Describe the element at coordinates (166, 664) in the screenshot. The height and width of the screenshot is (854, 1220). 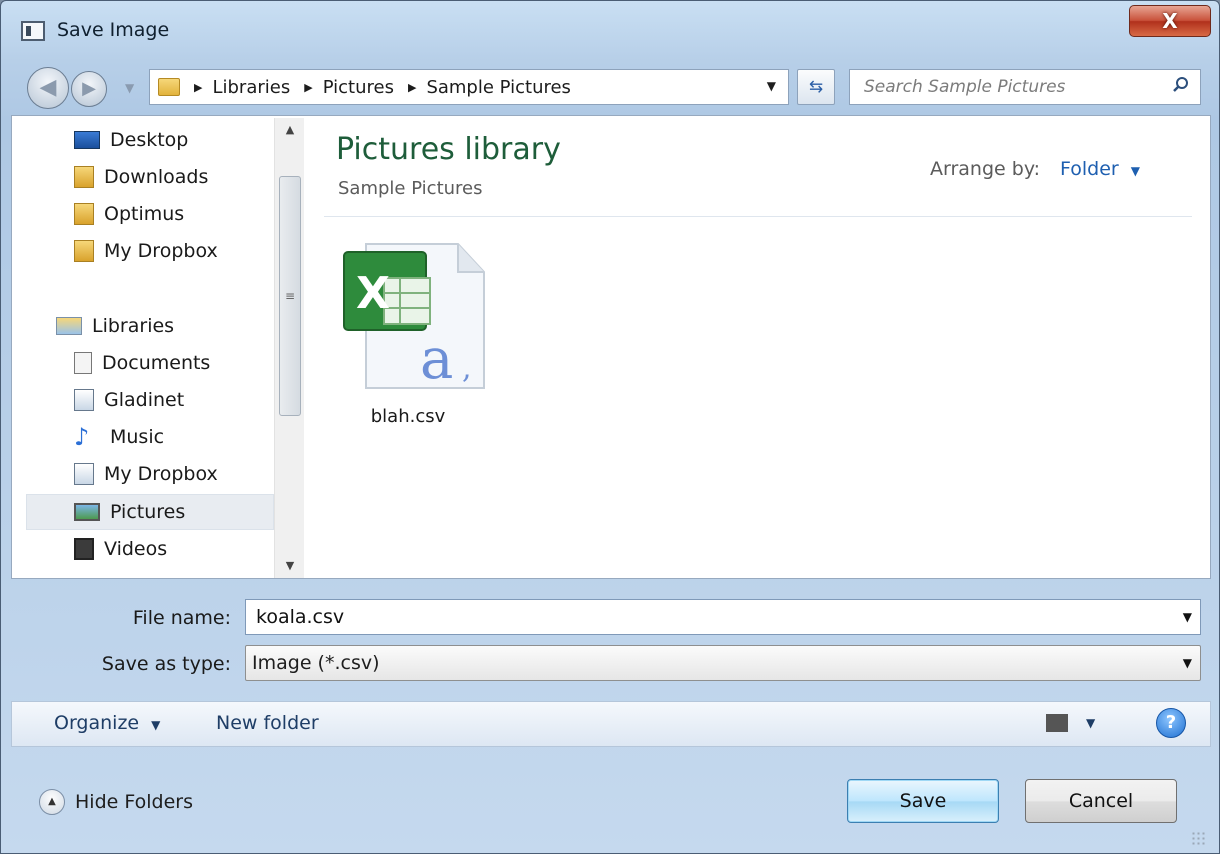
I see `save-as-type-label: Save as type:` at that location.